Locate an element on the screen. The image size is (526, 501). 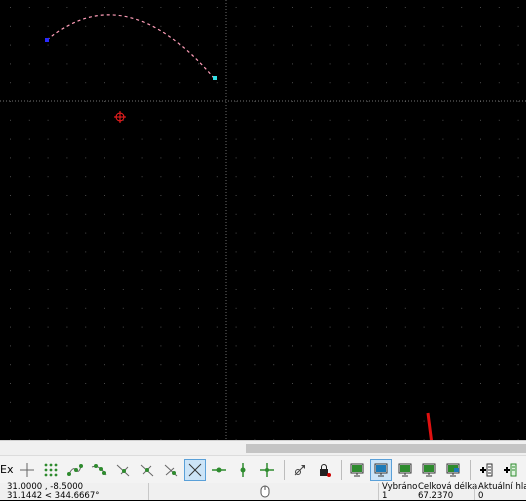
current-layer-label: Aktuální hla is located at coordinates (502, 487).